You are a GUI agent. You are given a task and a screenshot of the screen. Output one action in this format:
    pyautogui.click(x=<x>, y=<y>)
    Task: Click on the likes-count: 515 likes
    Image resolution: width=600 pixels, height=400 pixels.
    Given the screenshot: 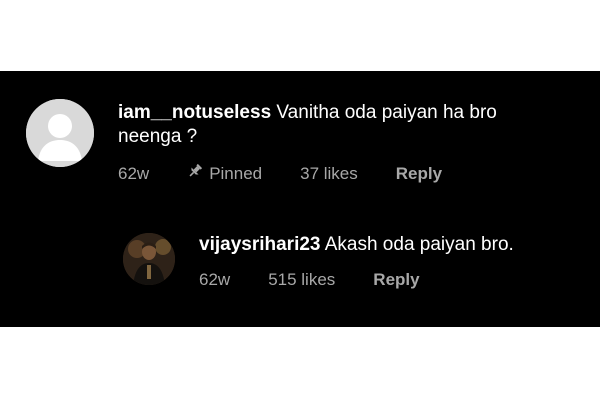 What is the action you would take?
    pyautogui.click(x=301, y=280)
    